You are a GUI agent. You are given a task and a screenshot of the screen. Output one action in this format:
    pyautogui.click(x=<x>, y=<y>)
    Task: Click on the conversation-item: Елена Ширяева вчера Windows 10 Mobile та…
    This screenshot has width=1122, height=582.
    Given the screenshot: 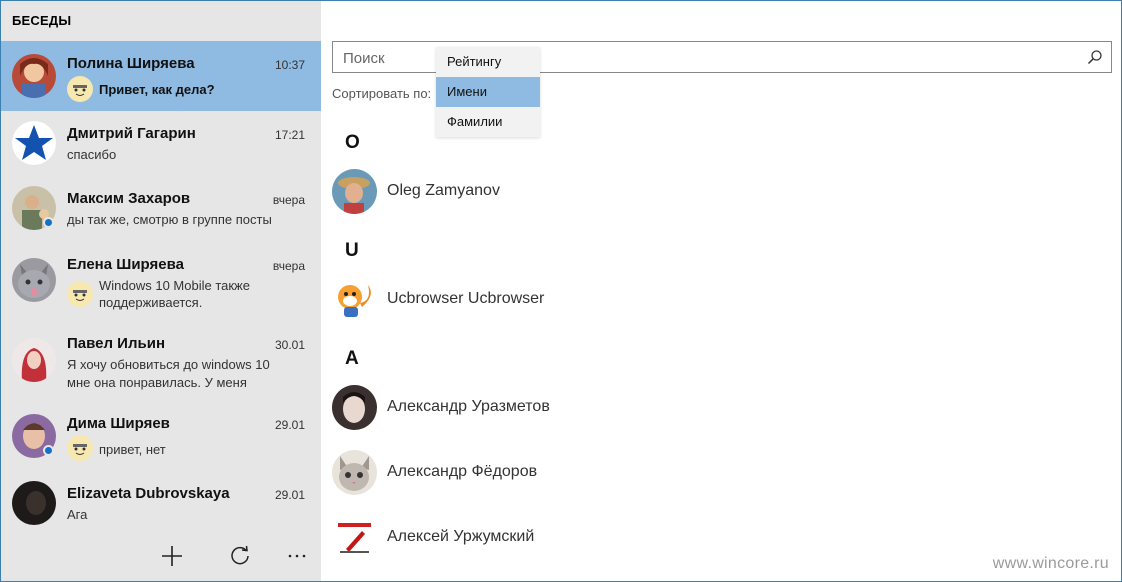 What is the action you would take?
    pyautogui.click(x=161, y=286)
    